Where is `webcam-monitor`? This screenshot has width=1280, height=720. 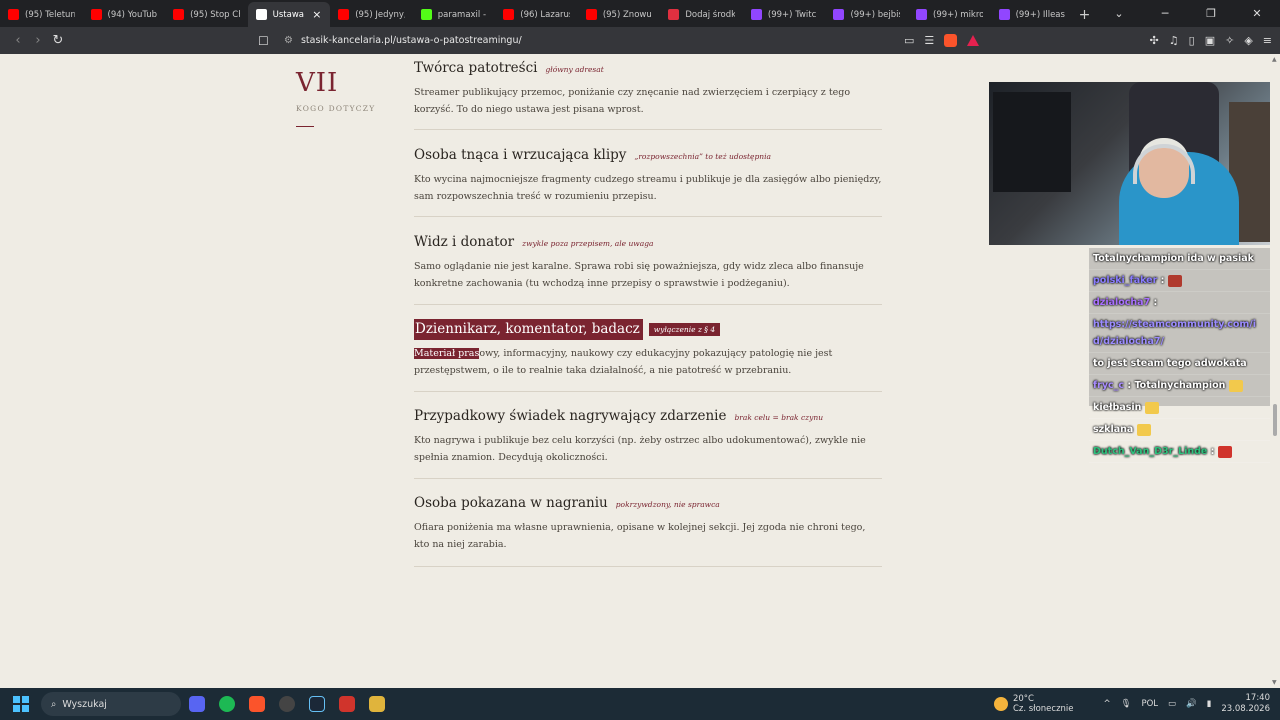
webcam-monitor is located at coordinates (1032, 142).